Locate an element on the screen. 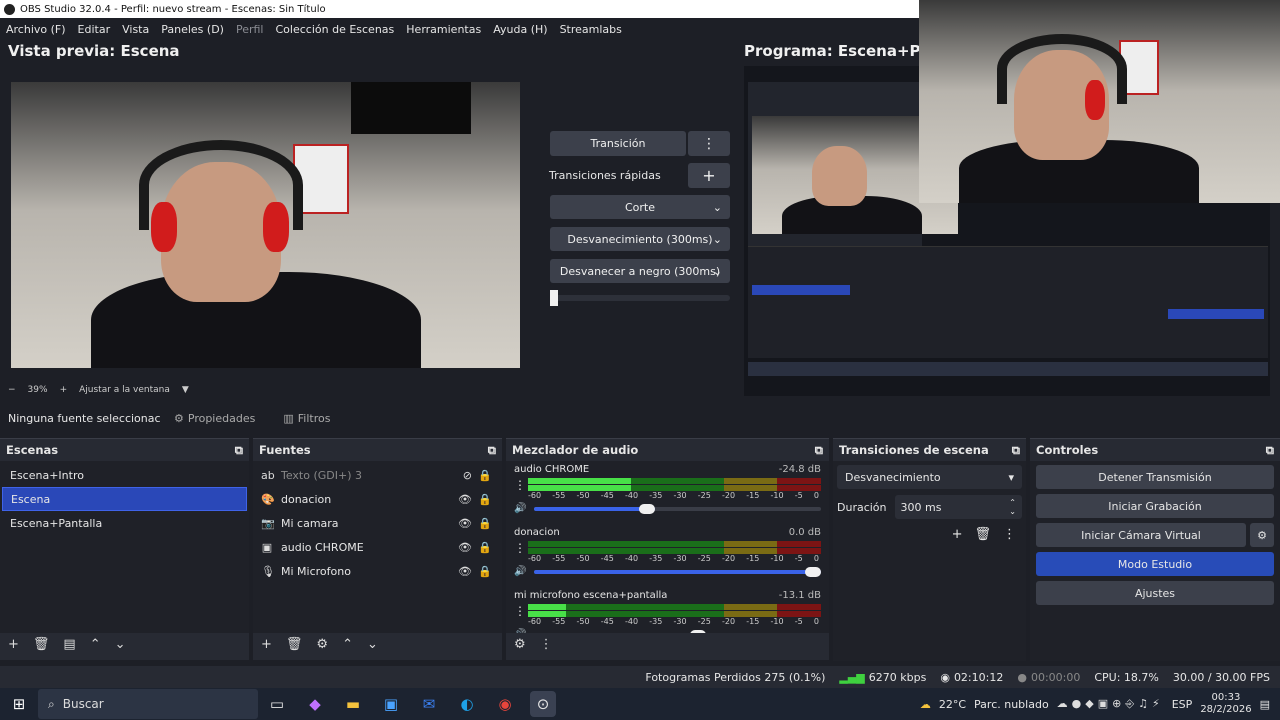 Image resolution: width=1280 pixels, height=720 pixels. eye-hidden-icon: ⊘ is located at coordinates (467, 475).